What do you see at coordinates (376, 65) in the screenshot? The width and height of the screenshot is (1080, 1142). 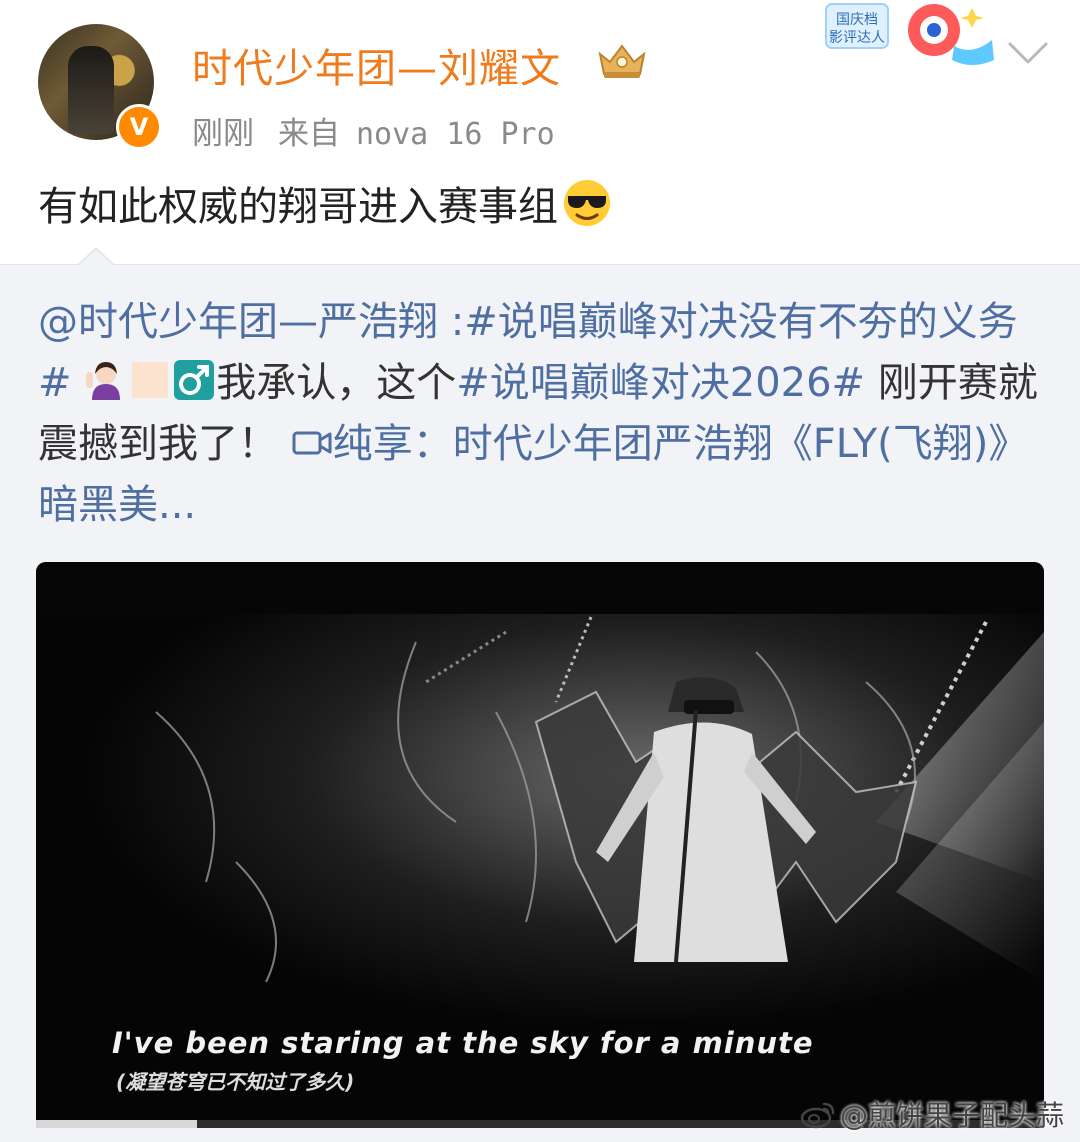 I see `author-name: 时代少年团—刘耀文` at bounding box center [376, 65].